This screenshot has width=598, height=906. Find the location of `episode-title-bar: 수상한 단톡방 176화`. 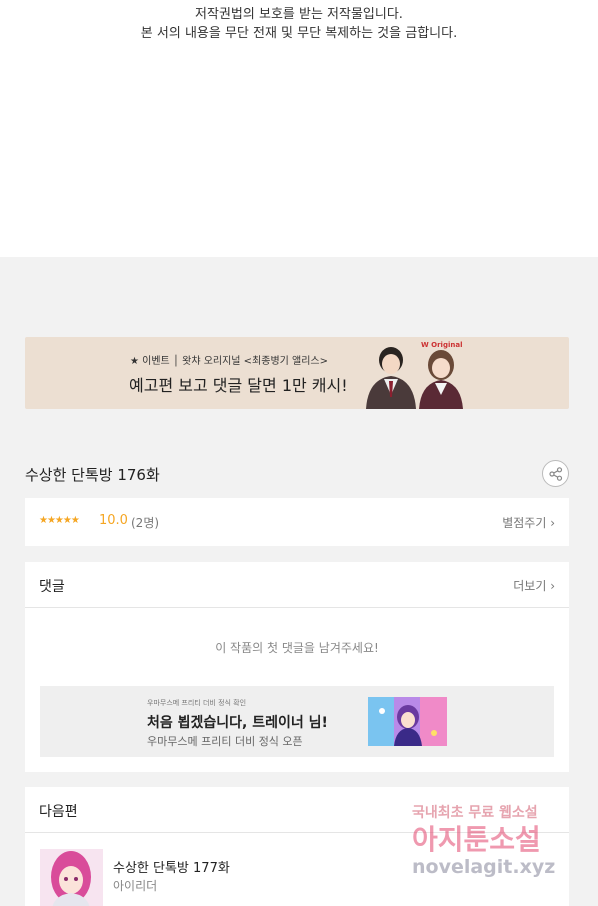

episode-title-bar: 수상한 단톡방 176화 is located at coordinates (297, 473).